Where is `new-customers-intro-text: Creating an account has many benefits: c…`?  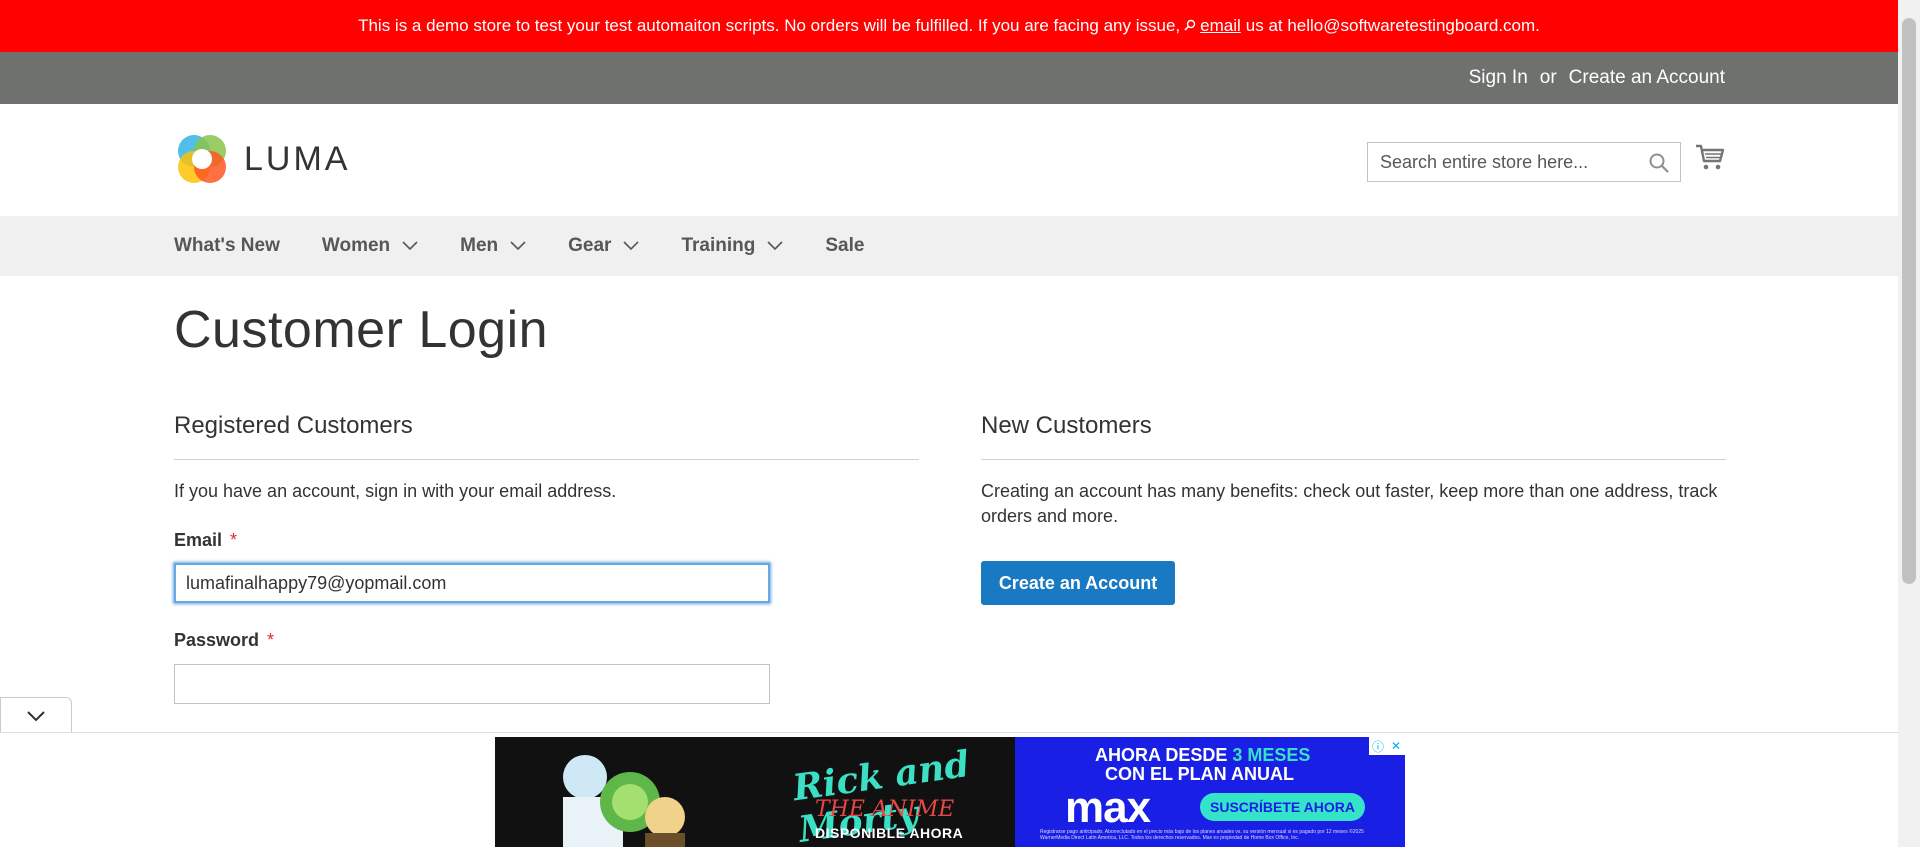
new-customers-intro-text: Creating an account has many benefits: c… is located at coordinates (1349, 503).